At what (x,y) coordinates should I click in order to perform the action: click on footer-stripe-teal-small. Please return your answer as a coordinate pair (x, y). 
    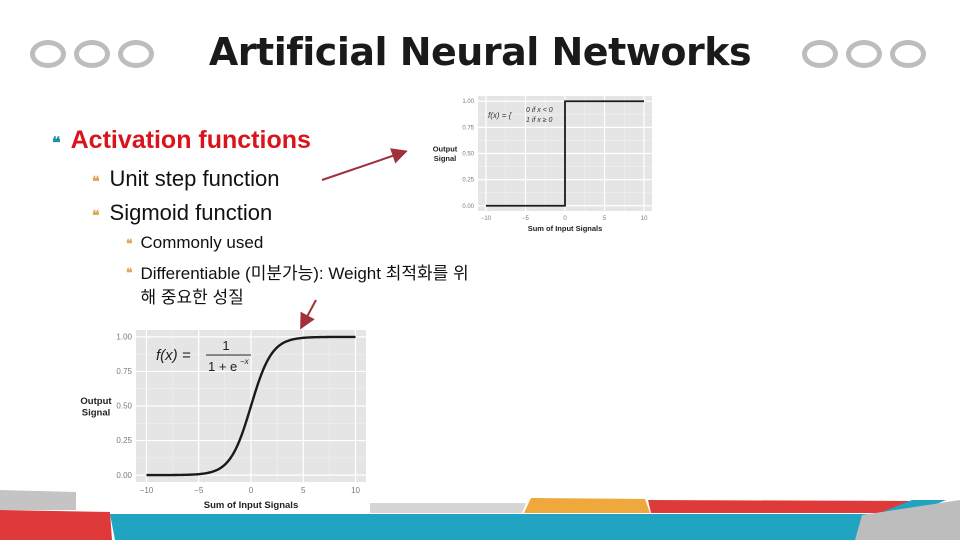
    Looking at the image, I should click on (914, 506).